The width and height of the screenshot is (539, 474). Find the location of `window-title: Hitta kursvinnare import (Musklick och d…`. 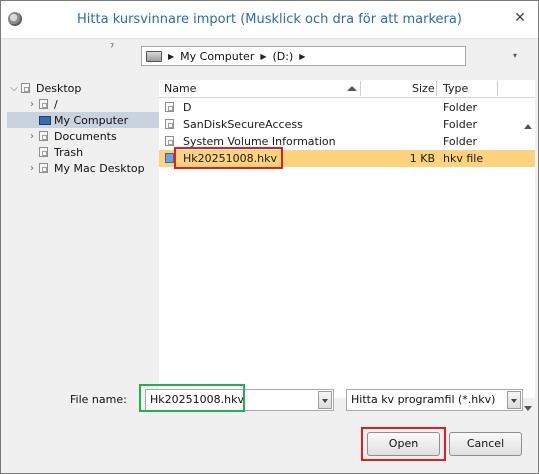

window-title: Hitta kursvinnare import (Musklick och d… is located at coordinates (269, 19).